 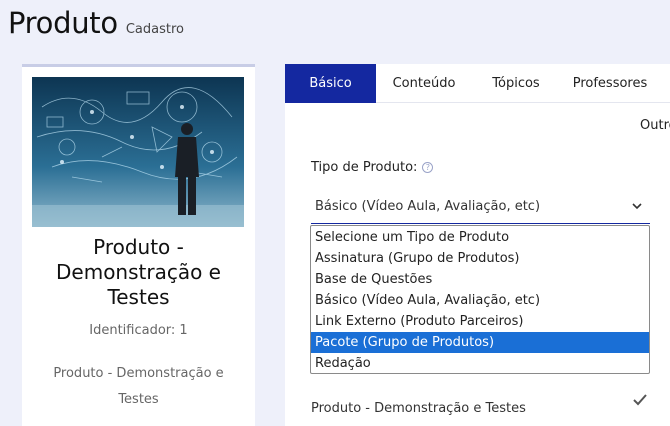 What do you see at coordinates (610, 83) in the screenshot?
I see `tab-professores: Professores` at bounding box center [610, 83].